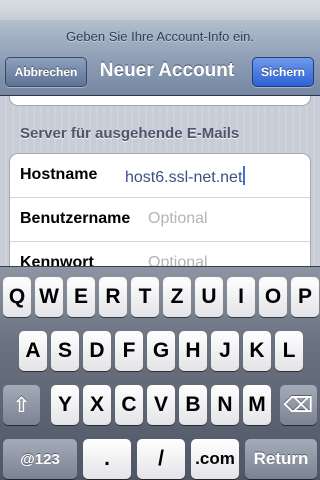 The height and width of the screenshot is (480, 320). I want to click on key-r: R, so click(113, 297).